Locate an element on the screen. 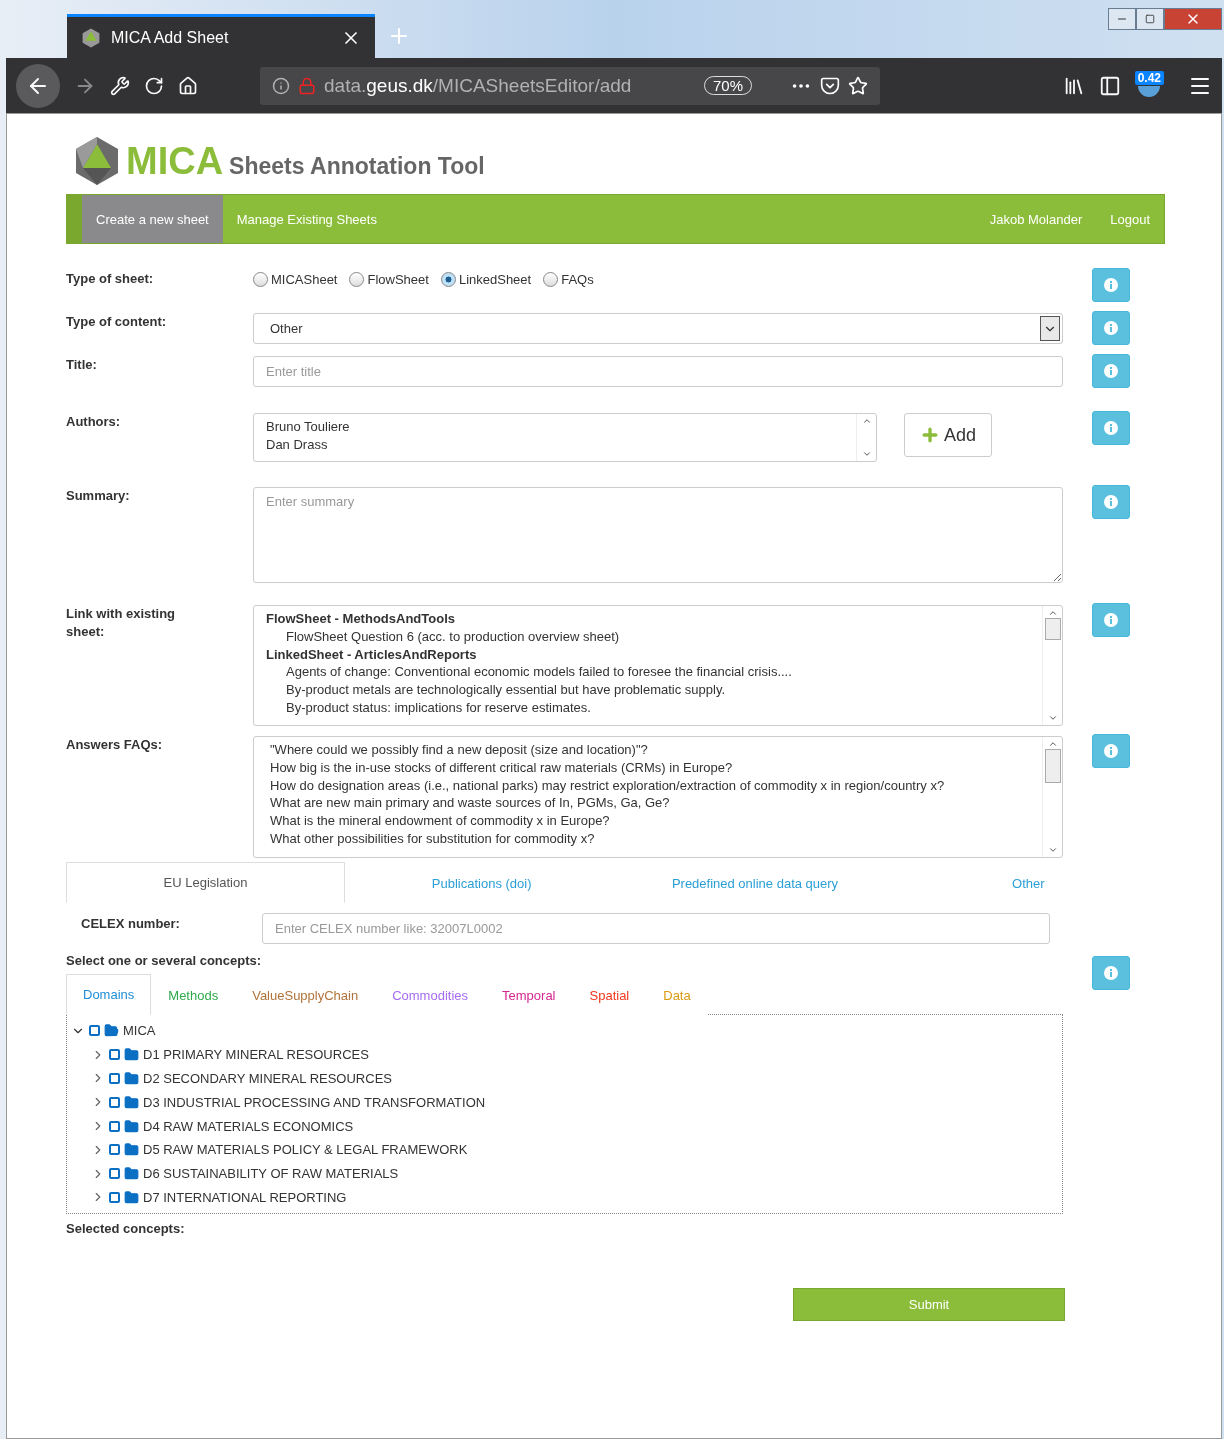 This screenshot has height=1439, width=1224. sheet-option: By-product status: implications for reserve estimates. is located at coordinates (648, 708).